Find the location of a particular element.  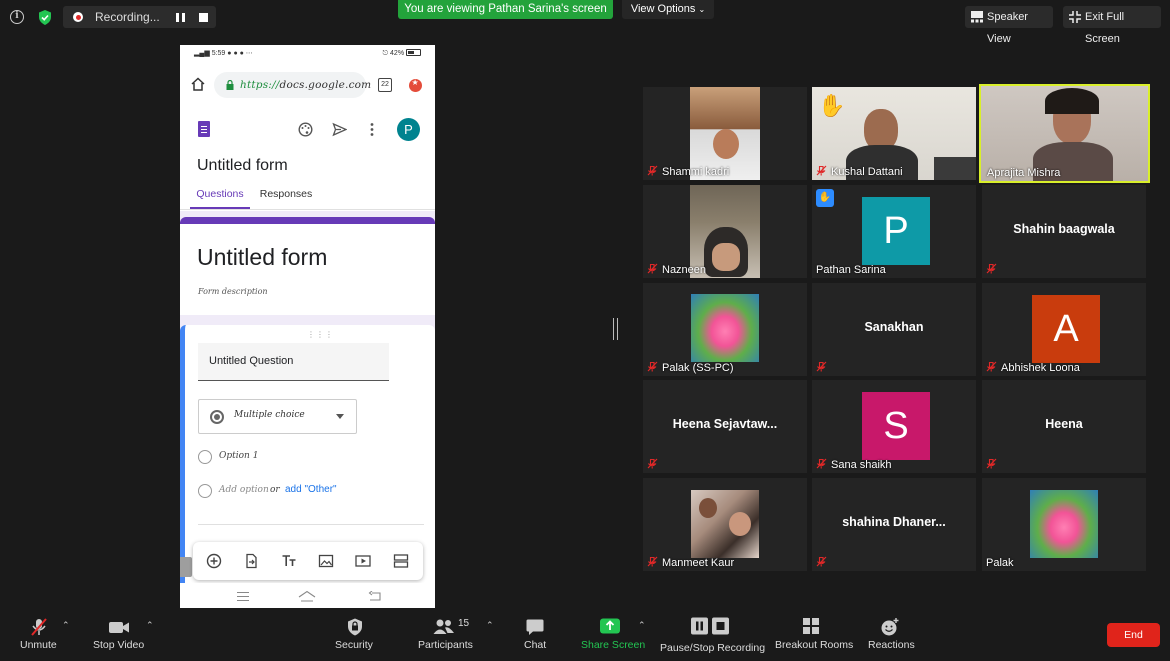

speaker-view-button: Speaker View is located at coordinates (1009, 25).